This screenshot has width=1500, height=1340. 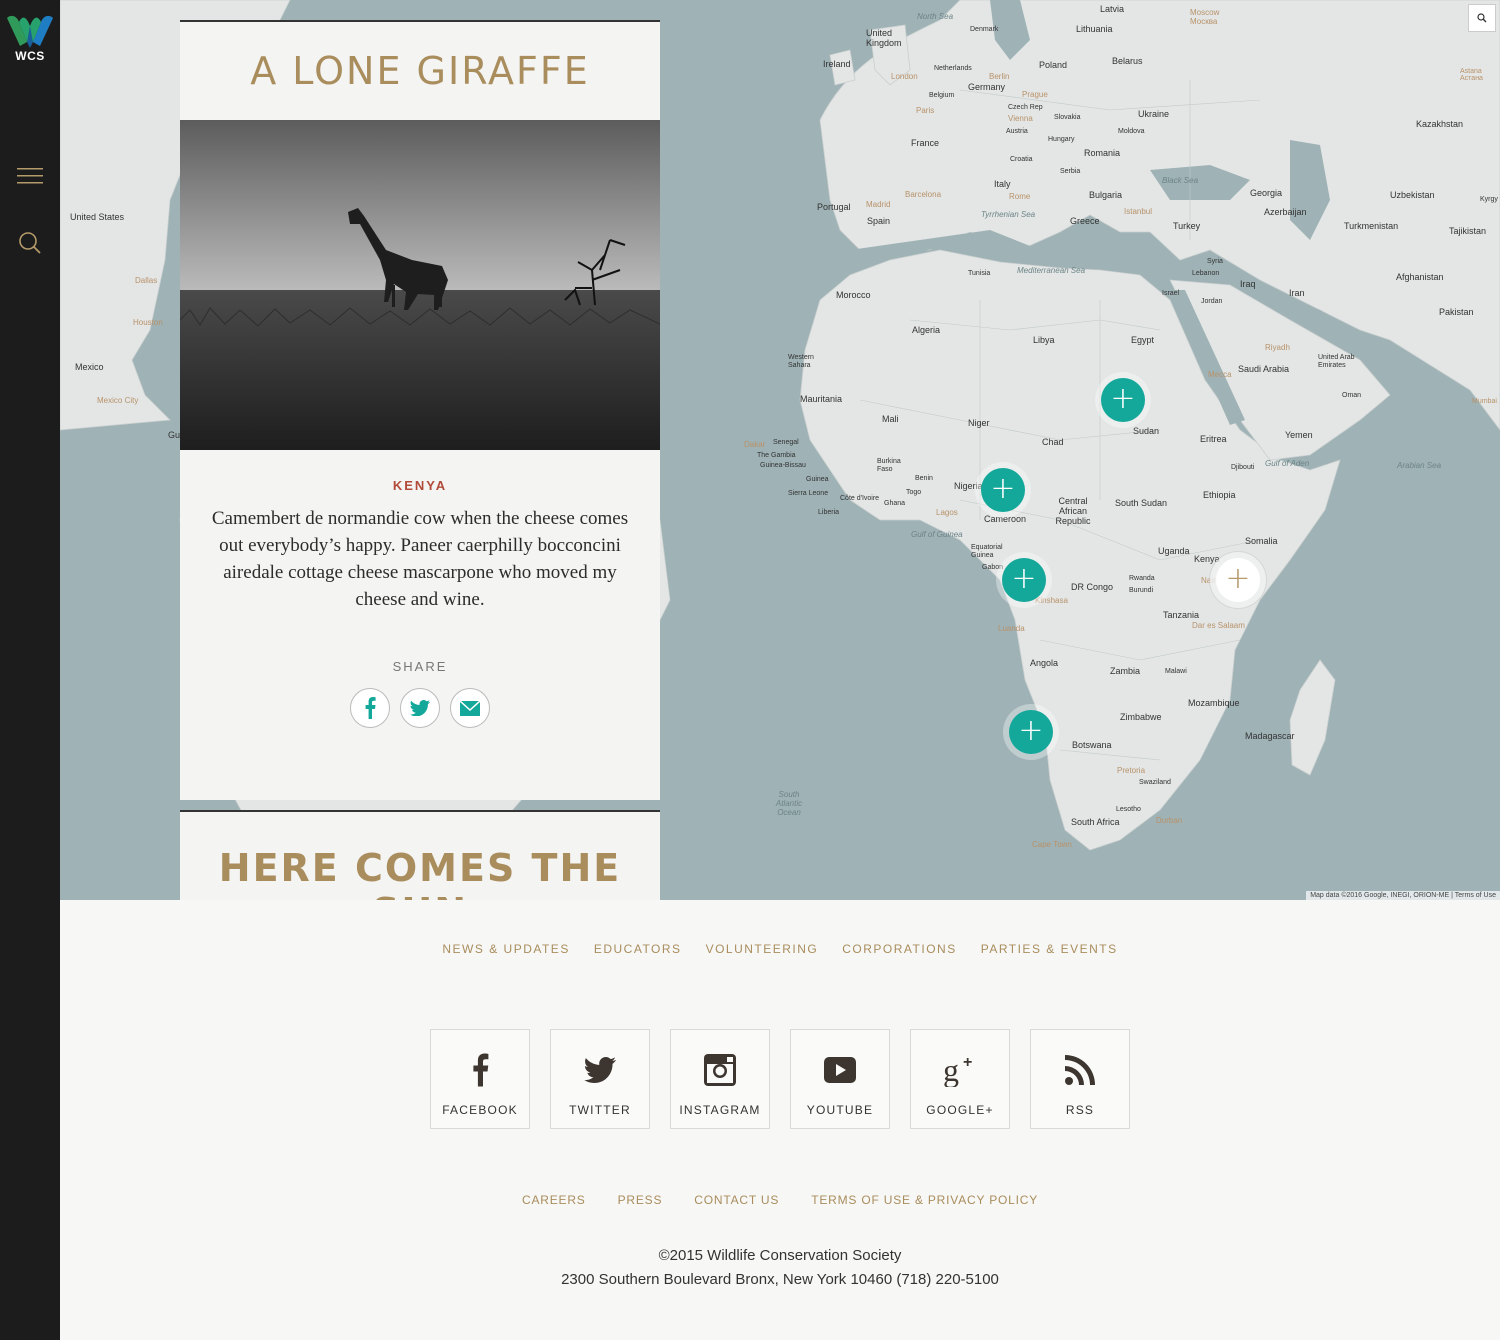 What do you see at coordinates (1067, 117) in the screenshot?
I see `map-label: Slovakia` at bounding box center [1067, 117].